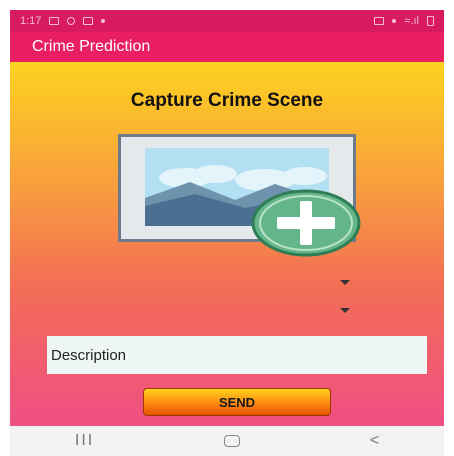  Describe the element at coordinates (54, 21) in the screenshot. I see `gallery-notification-icon` at that location.